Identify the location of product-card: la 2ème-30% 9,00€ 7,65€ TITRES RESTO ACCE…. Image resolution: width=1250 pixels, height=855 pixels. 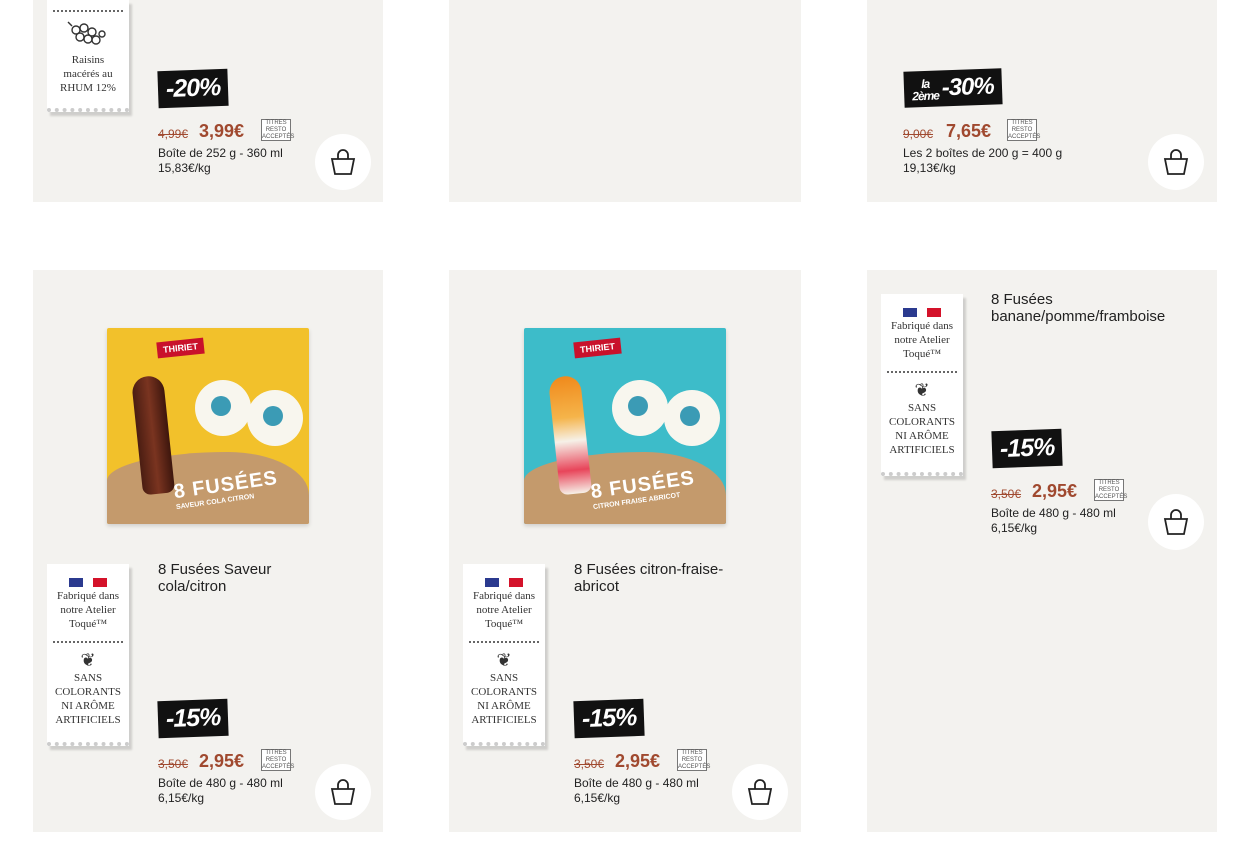
(1042, 101).